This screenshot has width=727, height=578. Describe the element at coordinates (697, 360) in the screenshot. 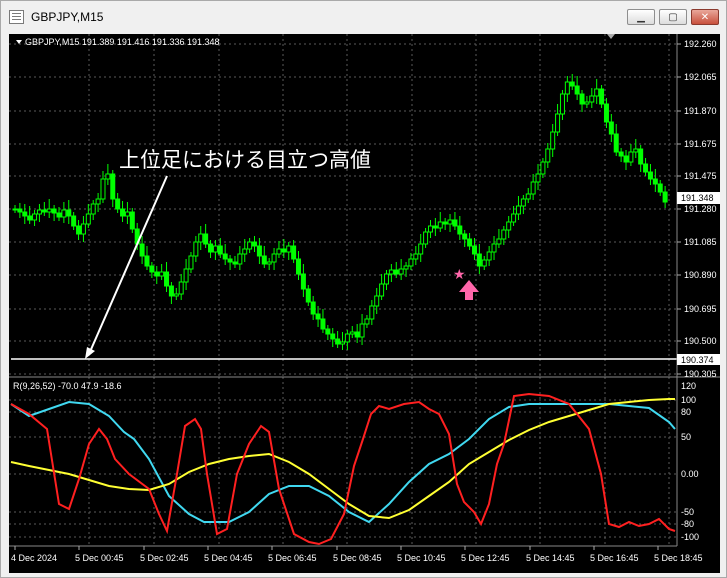

I see `line-price: 190.374` at that location.